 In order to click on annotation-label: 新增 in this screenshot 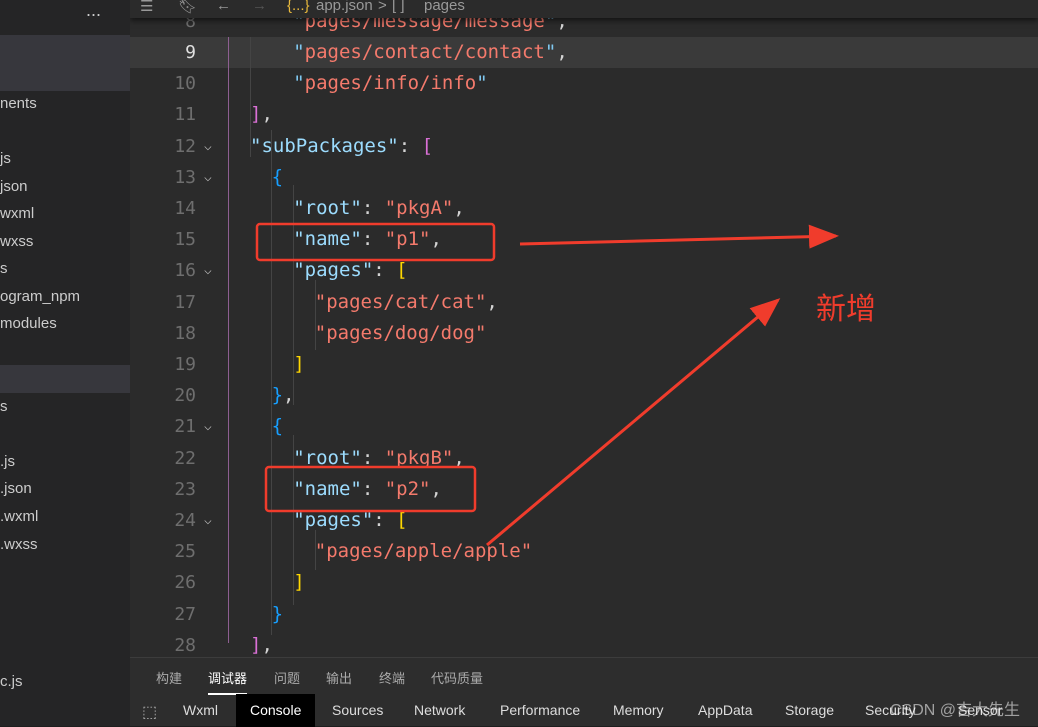, I will do `click(846, 309)`.